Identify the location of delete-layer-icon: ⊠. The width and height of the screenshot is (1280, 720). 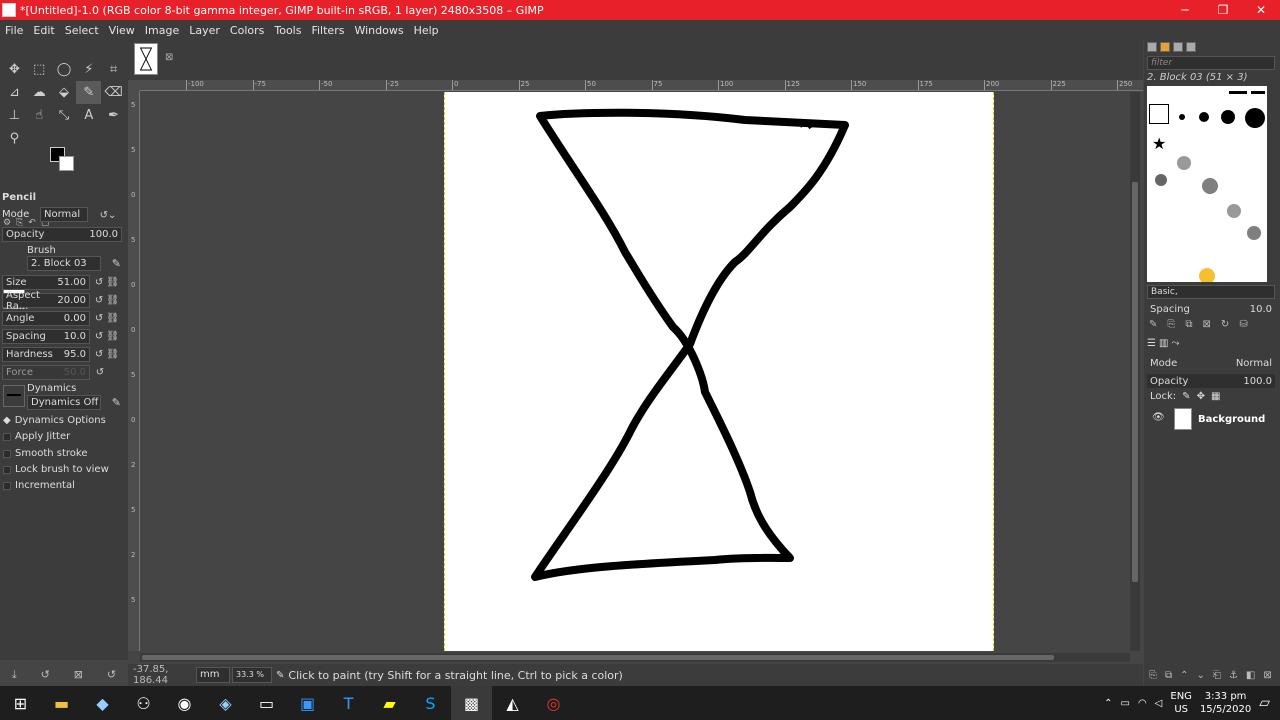
(1267, 675).